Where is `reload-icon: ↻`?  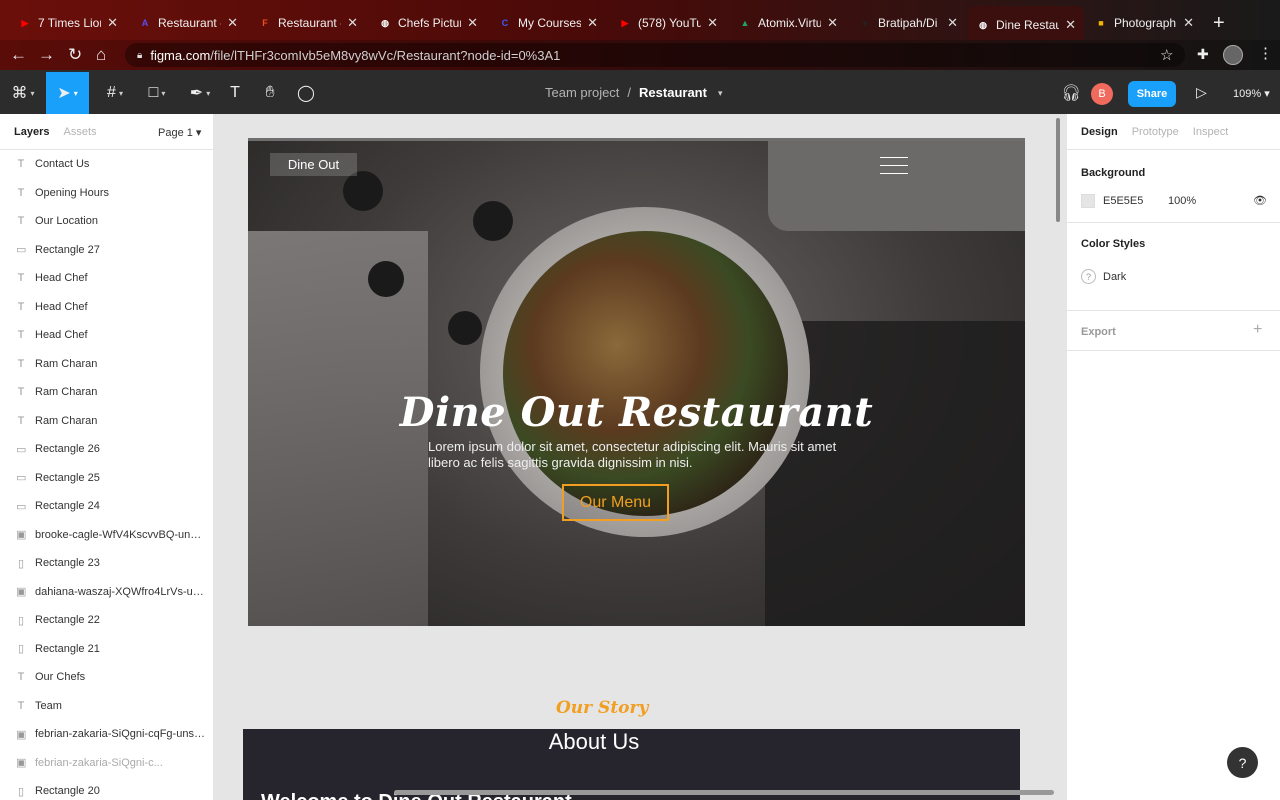
reload-icon: ↻ is located at coordinates (75, 55).